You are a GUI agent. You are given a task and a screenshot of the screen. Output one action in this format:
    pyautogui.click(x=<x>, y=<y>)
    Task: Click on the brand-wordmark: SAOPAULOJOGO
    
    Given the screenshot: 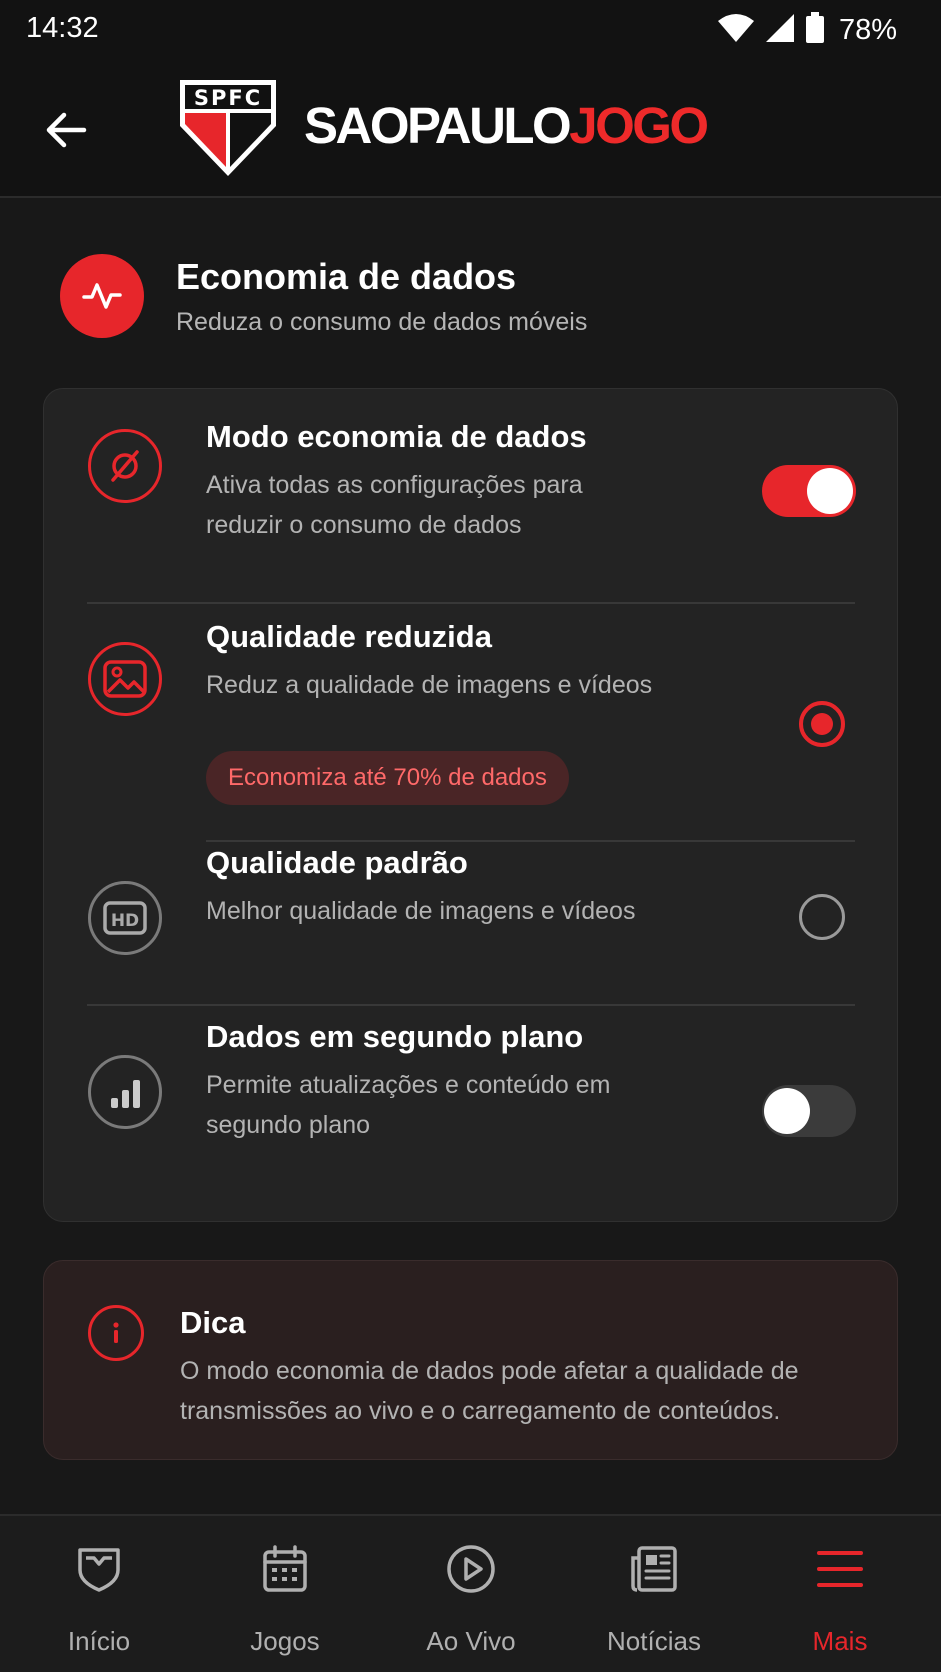 What is the action you would take?
    pyautogui.click(x=506, y=125)
    